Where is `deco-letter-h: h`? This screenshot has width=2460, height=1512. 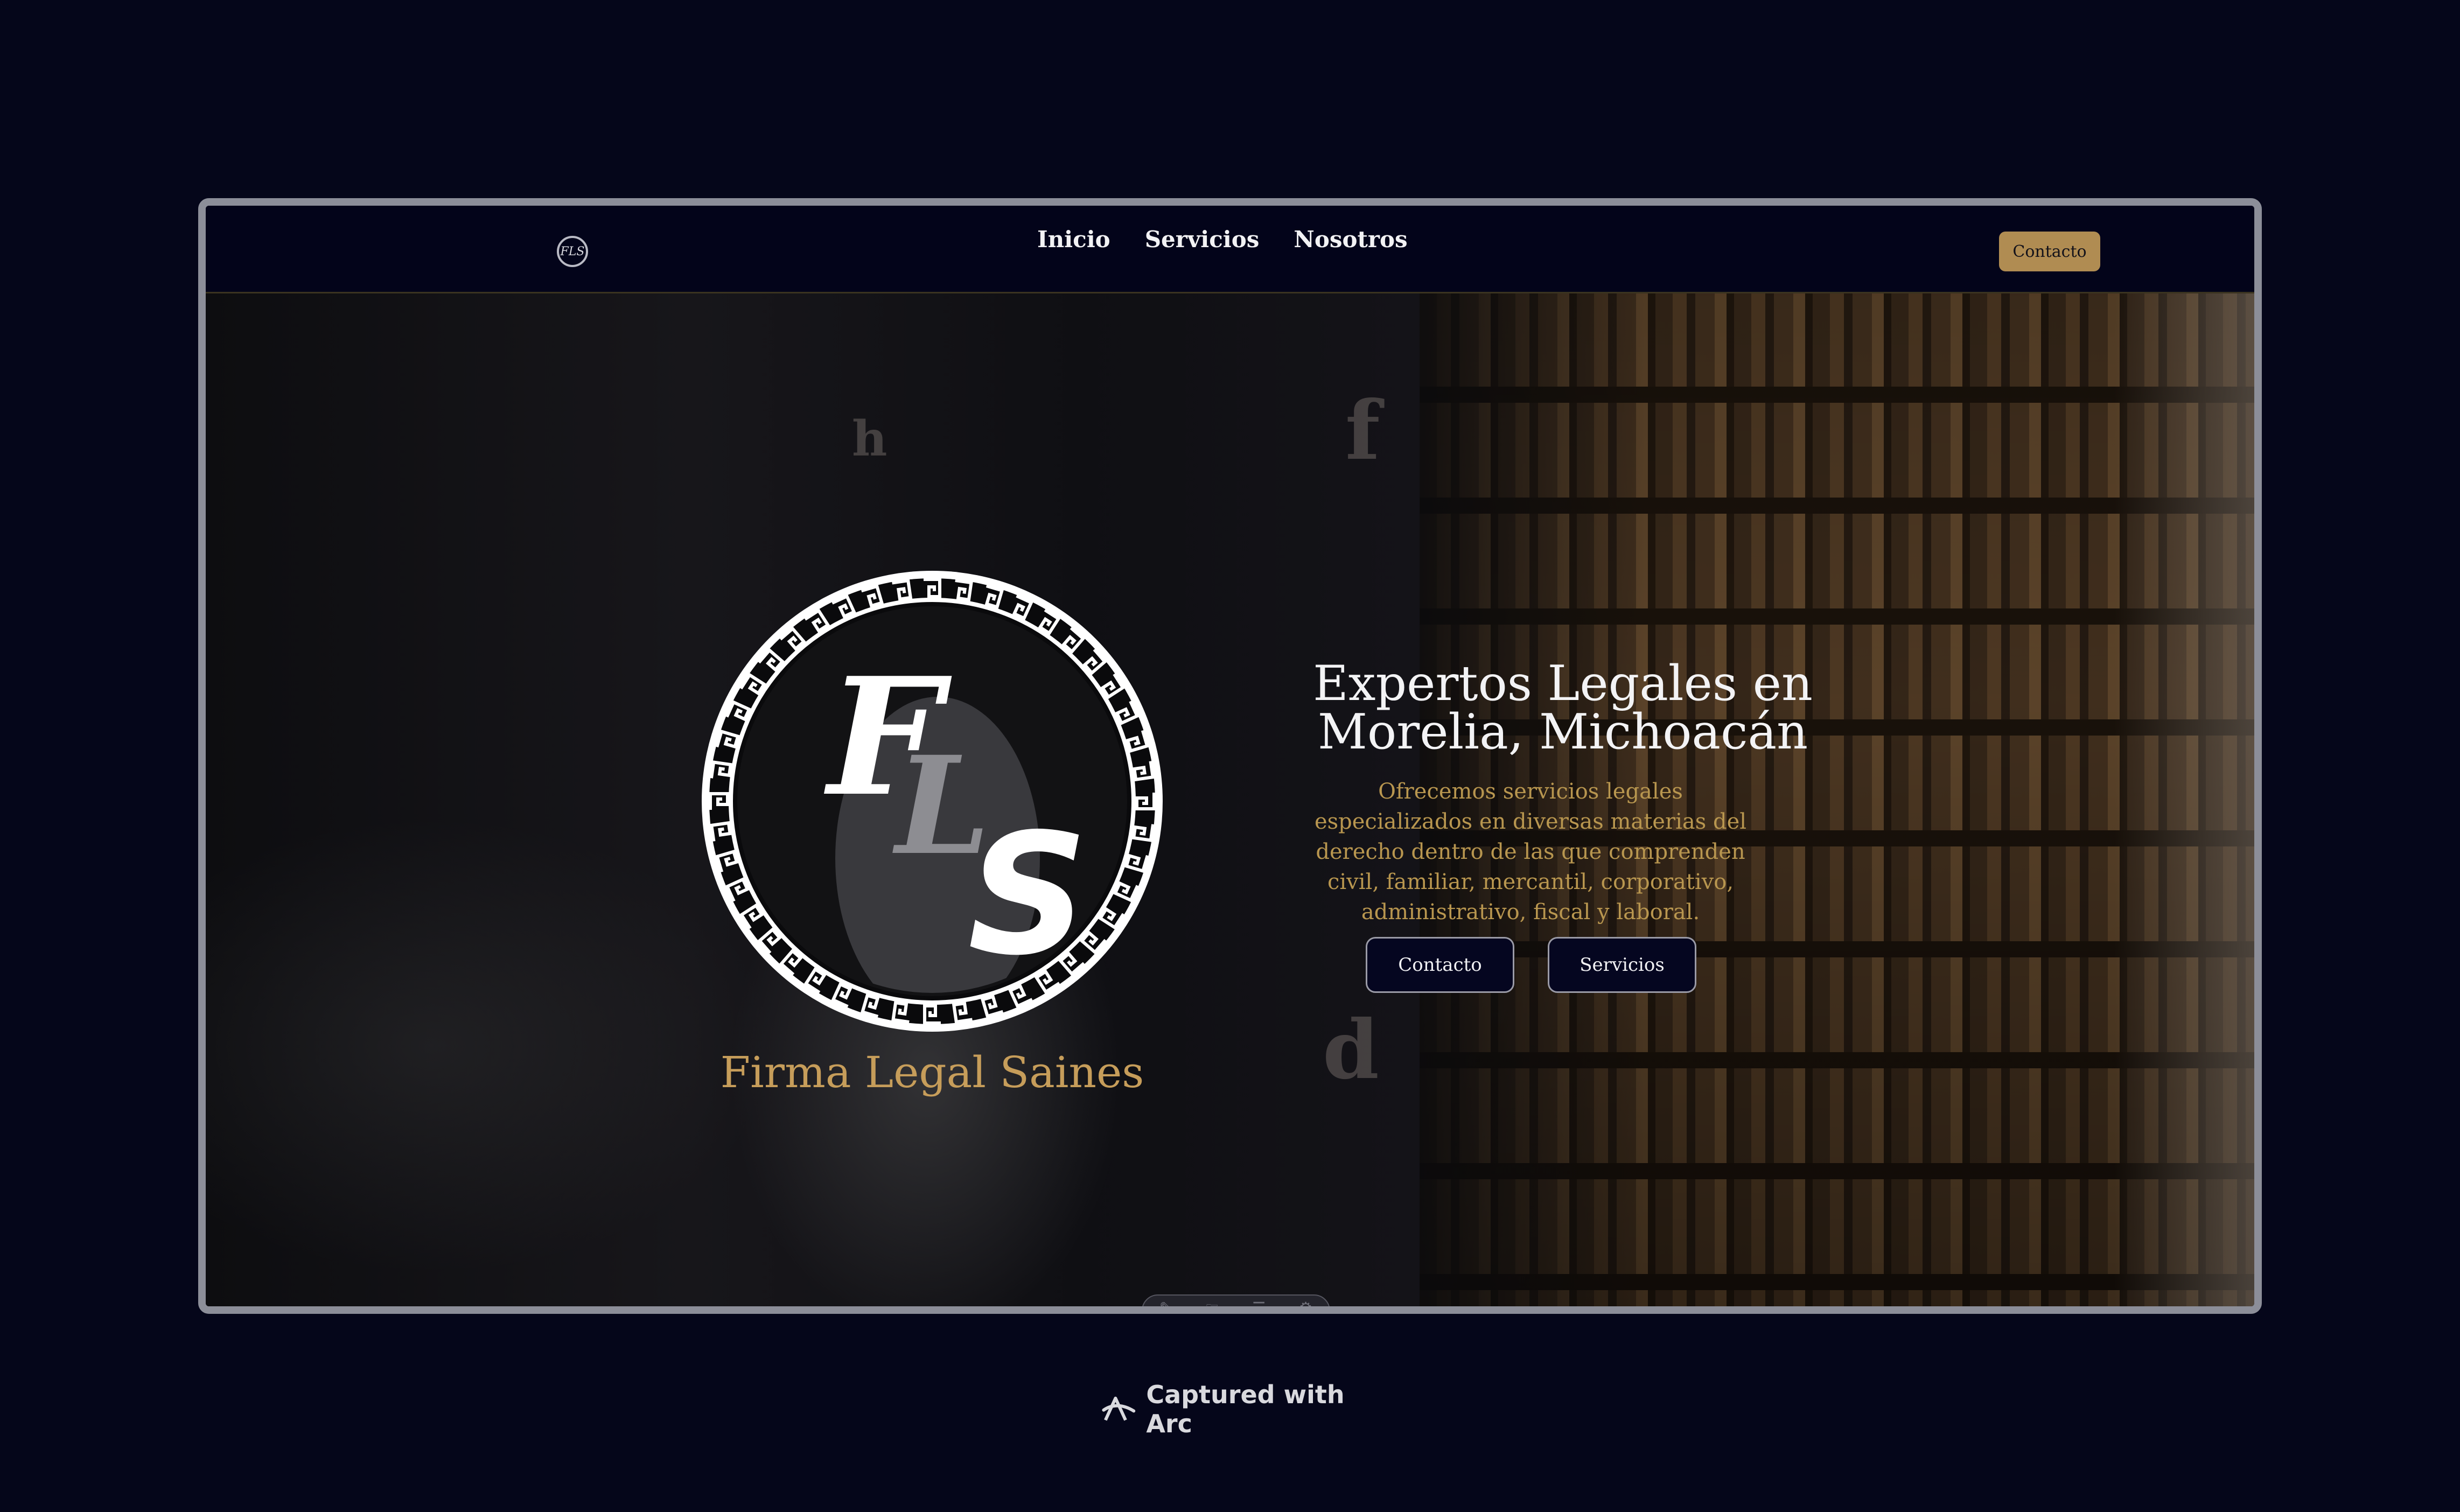
deco-letter-h: h is located at coordinates (869, 438).